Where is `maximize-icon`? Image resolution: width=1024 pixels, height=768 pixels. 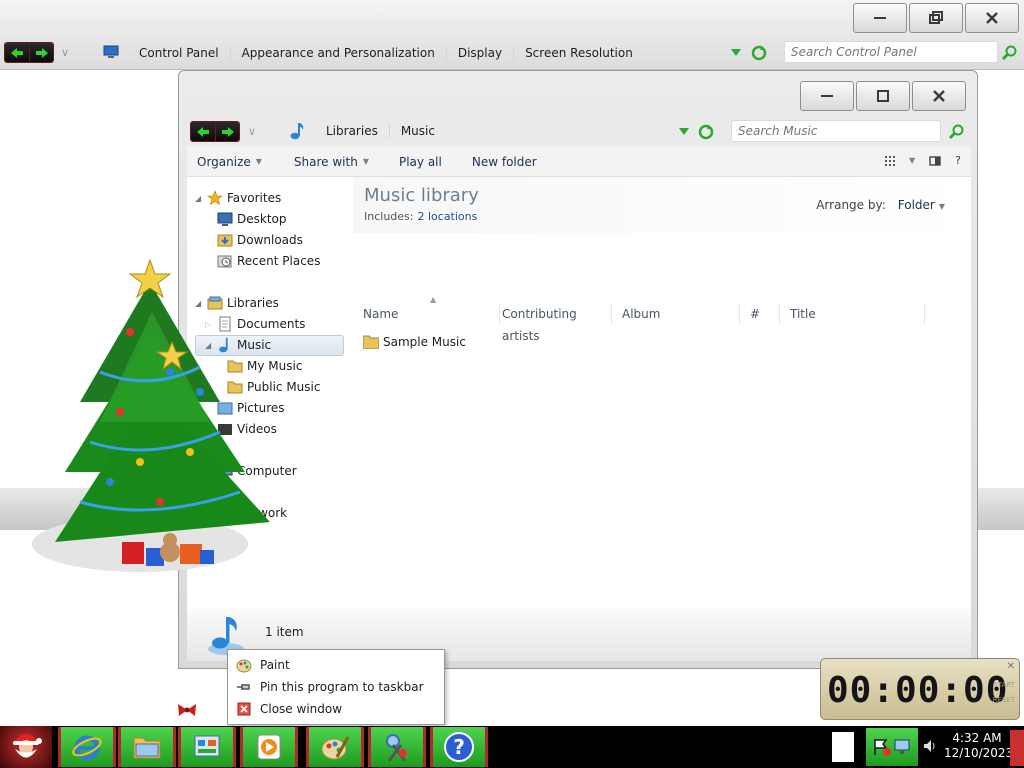
maximize-icon is located at coordinates (883, 96).